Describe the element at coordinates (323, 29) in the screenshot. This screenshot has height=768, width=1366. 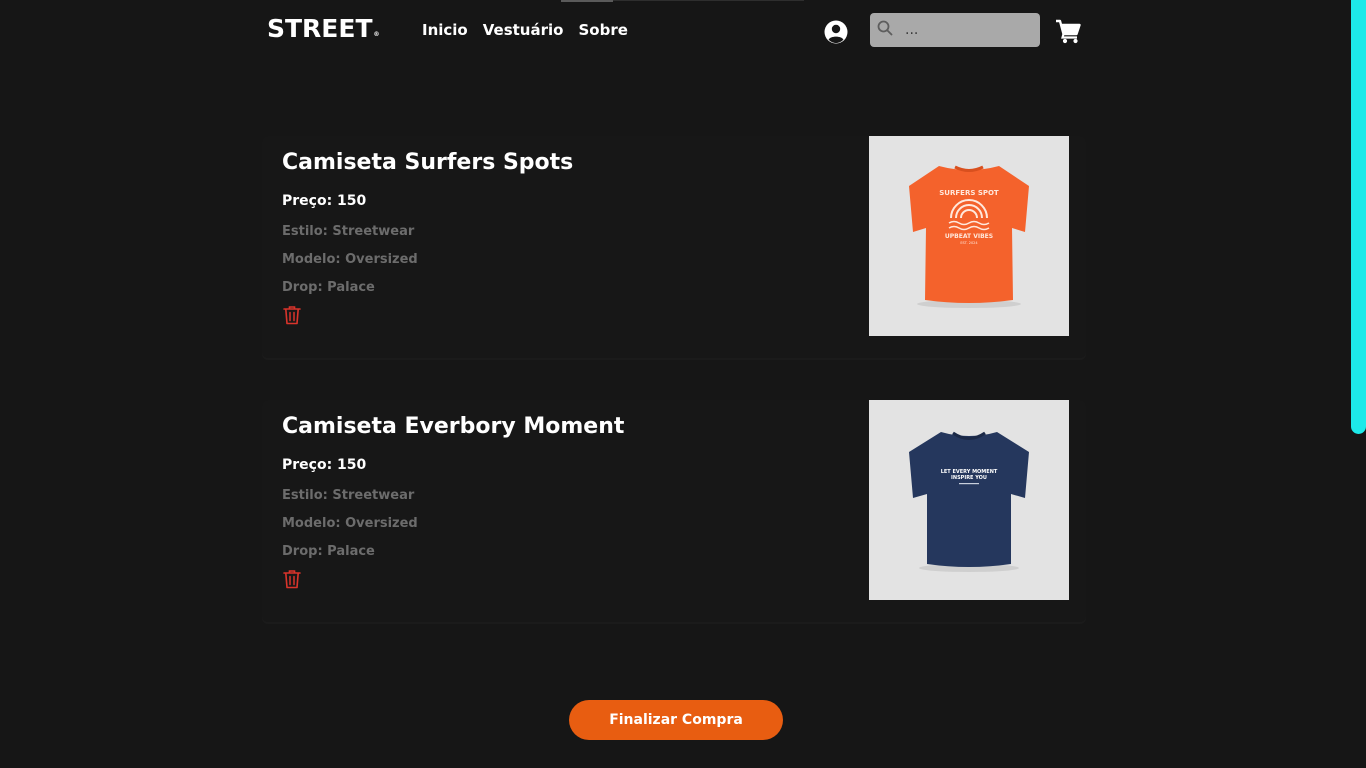
I see `brand-logo: STREET ®` at that location.